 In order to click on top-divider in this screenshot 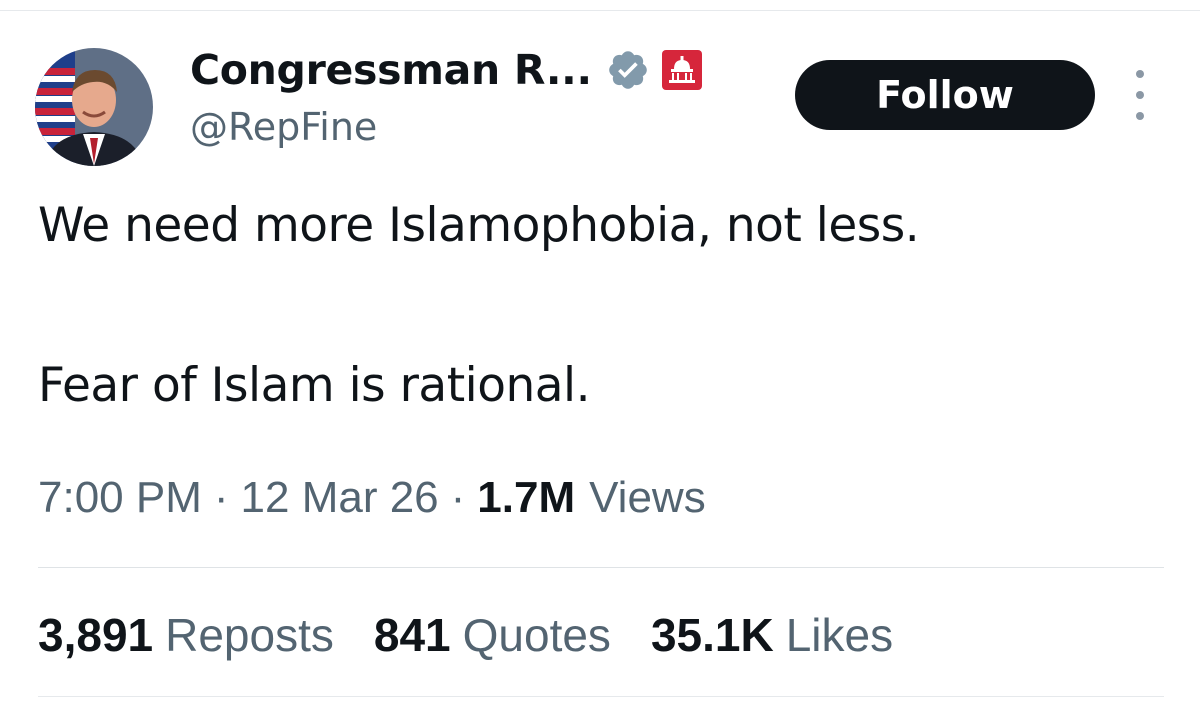, I will do `click(600, 10)`.